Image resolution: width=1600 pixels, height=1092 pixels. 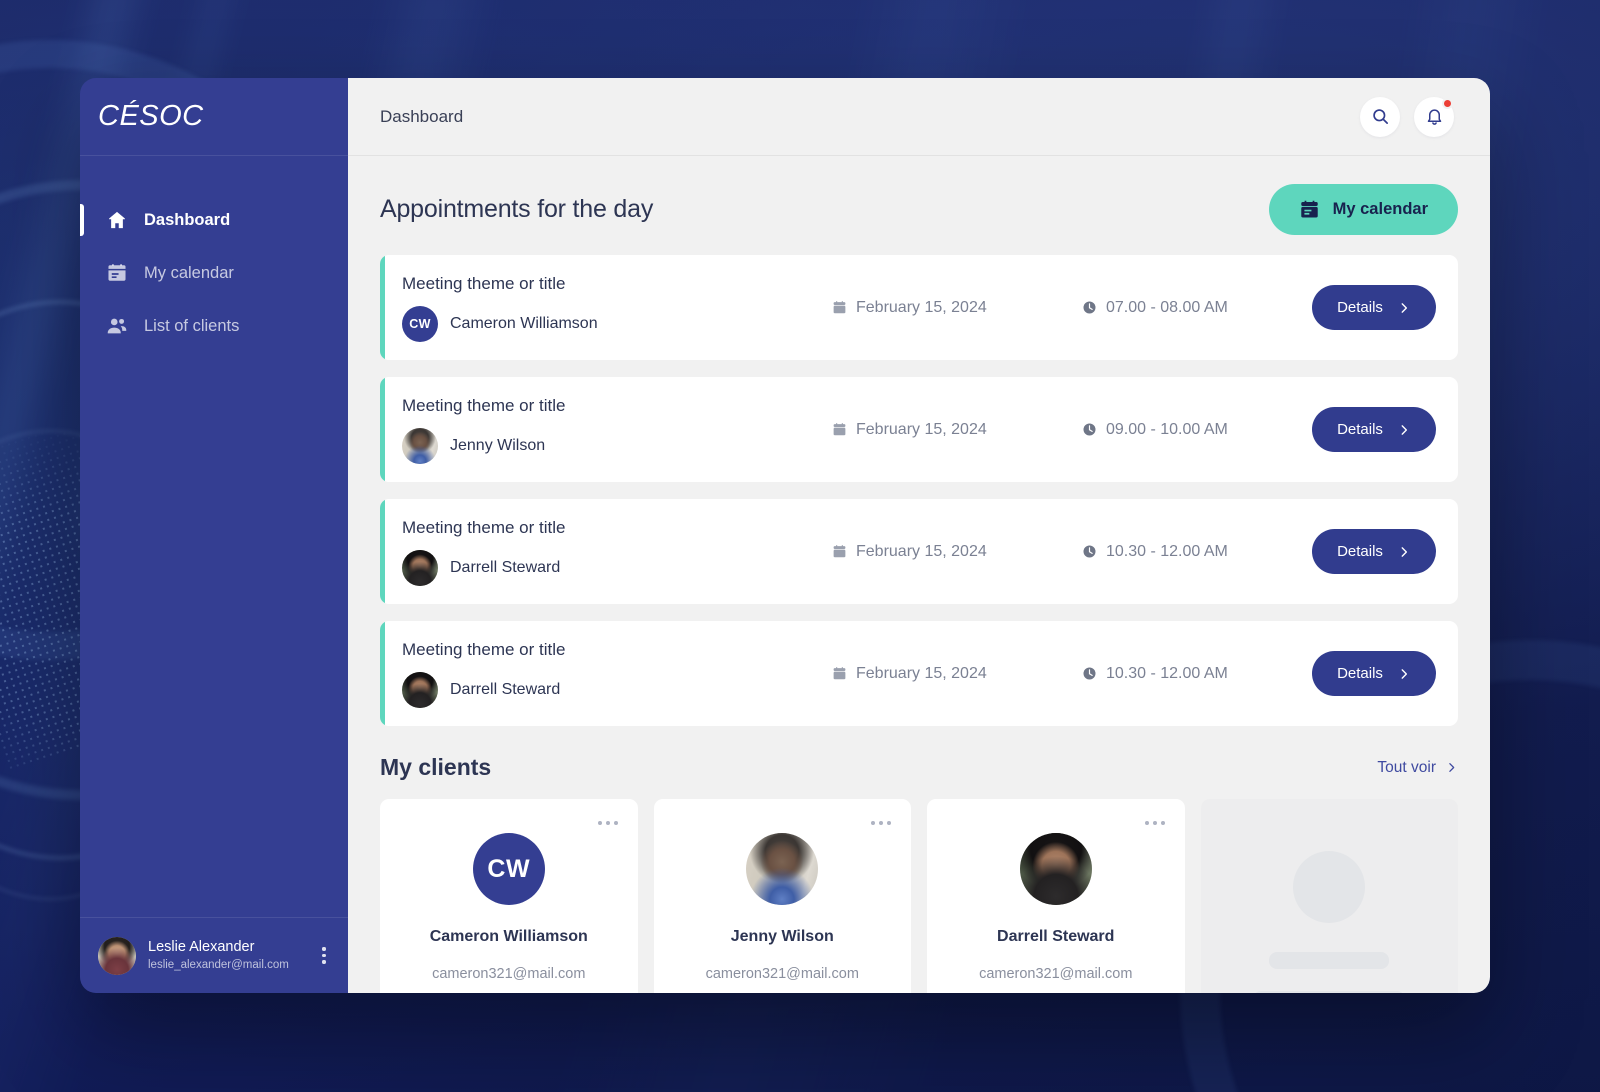 I want to click on people-icon, so click(x=117, y=326).